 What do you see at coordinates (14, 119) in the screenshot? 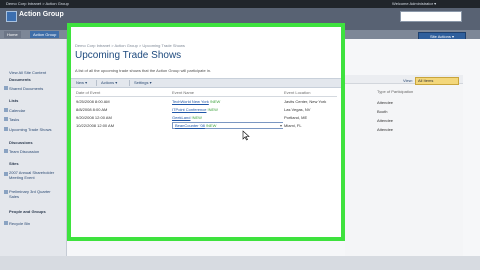
I see `nav-item-tasks: Tasks` at bounding box center [14, 119].